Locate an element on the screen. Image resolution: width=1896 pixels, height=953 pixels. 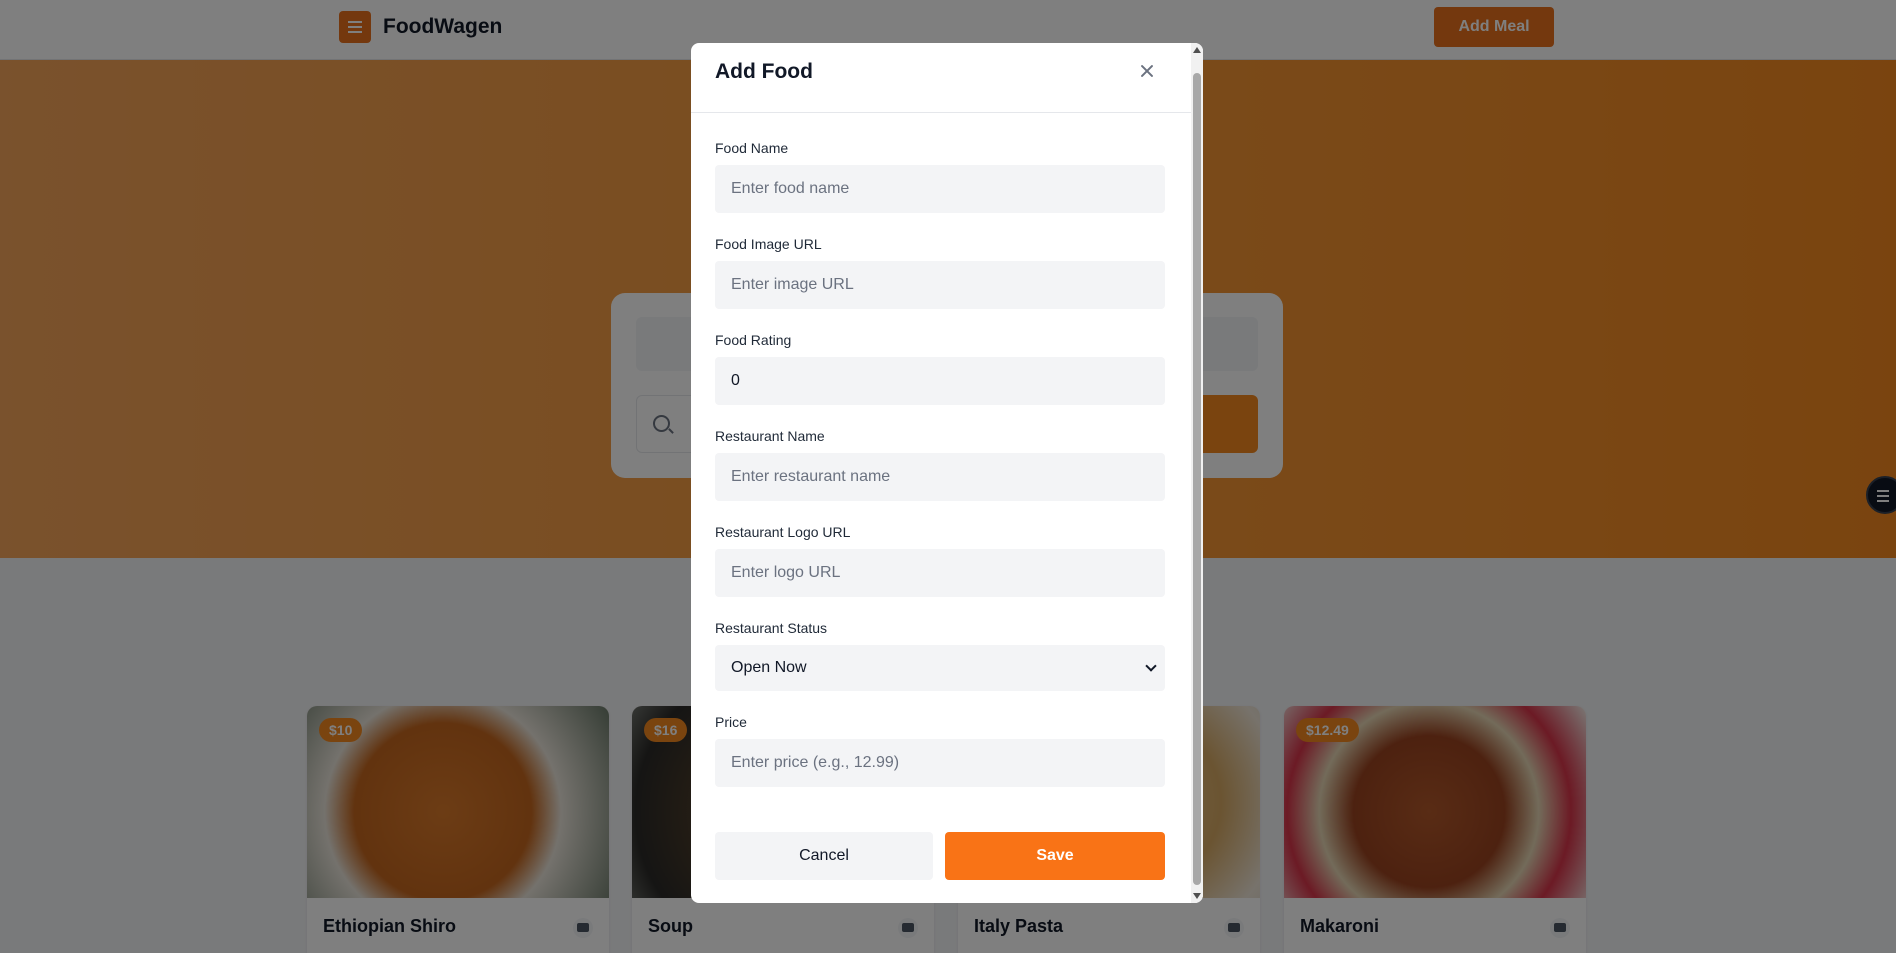
food-rating-input is located at coordinates (940, 381).